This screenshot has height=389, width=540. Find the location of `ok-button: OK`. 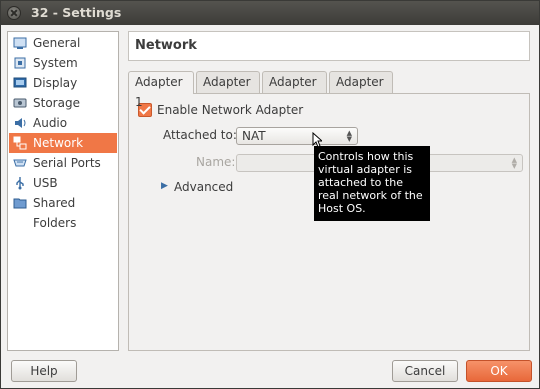

ok-button: OK is located at coordinates (499, 371).